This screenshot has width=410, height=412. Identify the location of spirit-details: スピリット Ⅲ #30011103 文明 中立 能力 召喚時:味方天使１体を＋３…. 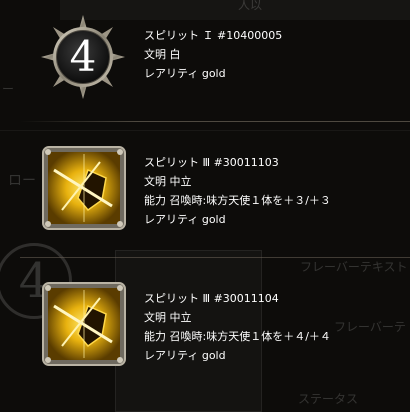
(237, 191).